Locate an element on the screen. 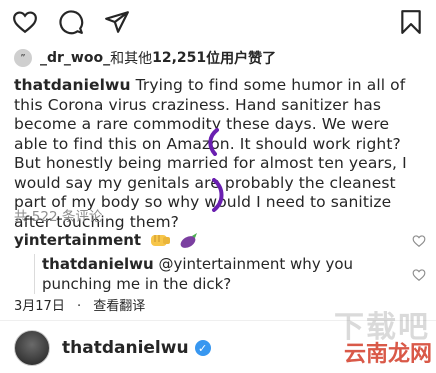  fist-emoji-icon is located at coordinates (161, 240).